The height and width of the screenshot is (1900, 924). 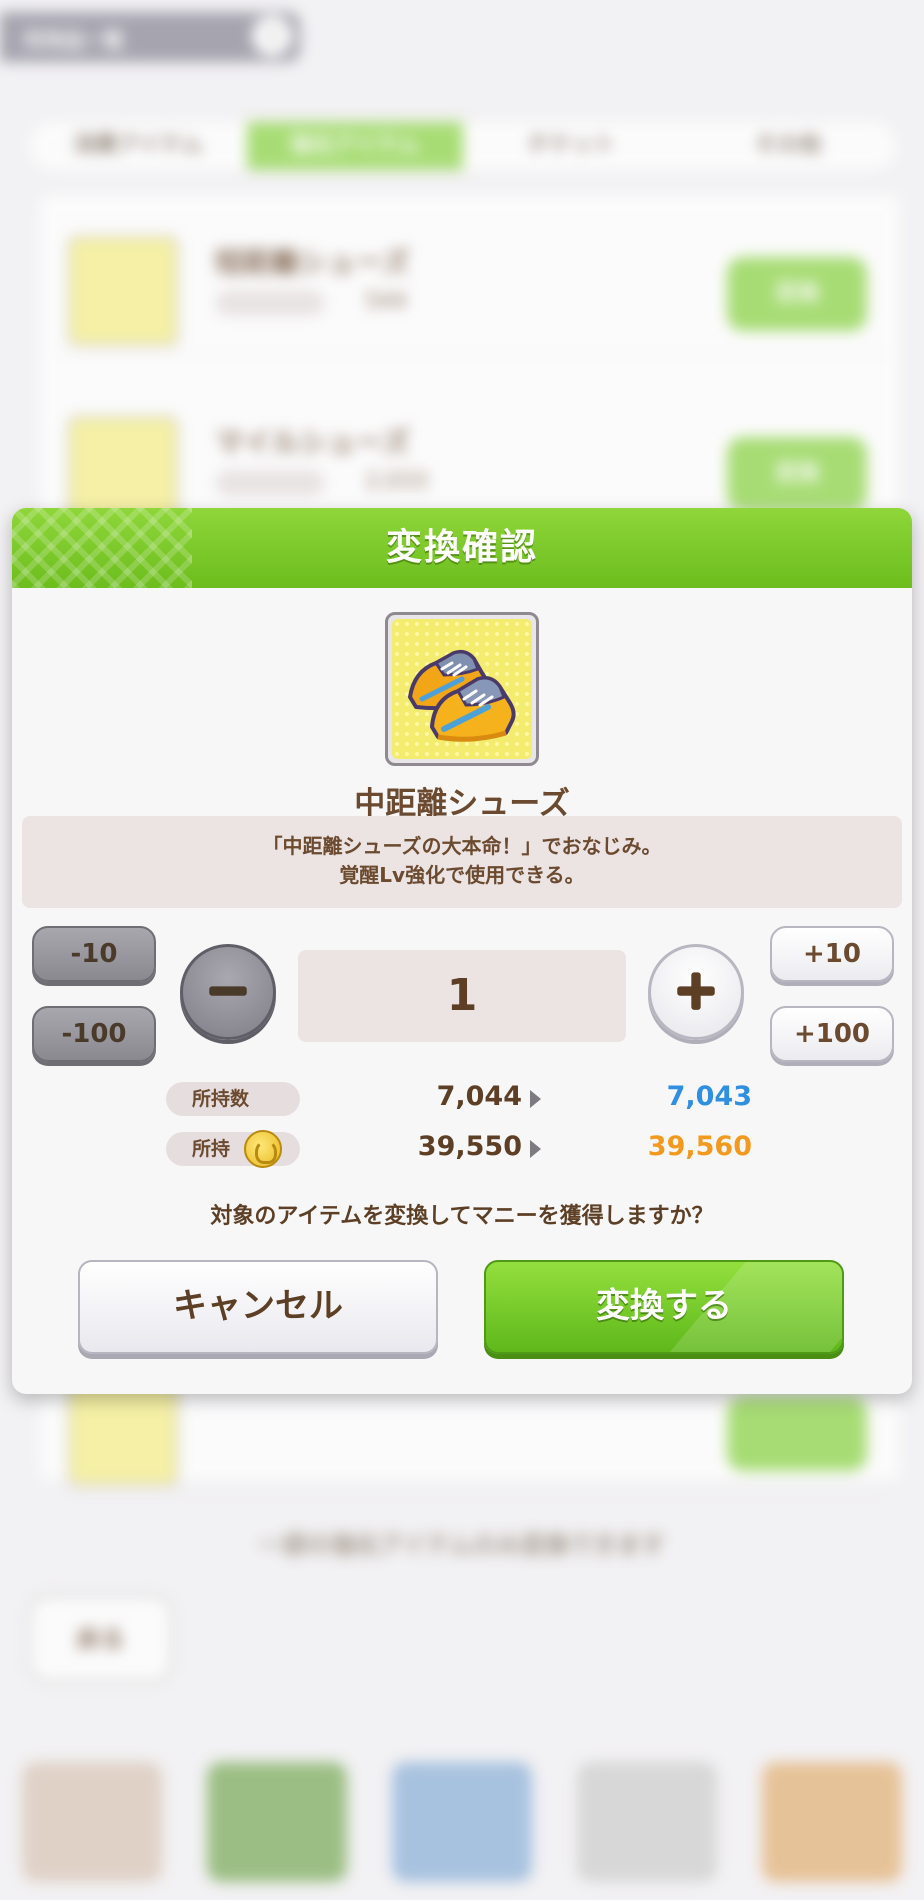 I want to click on category-tabs: 消費アイテム 強化アイテム チケット その他, so click(x=463, y=146).